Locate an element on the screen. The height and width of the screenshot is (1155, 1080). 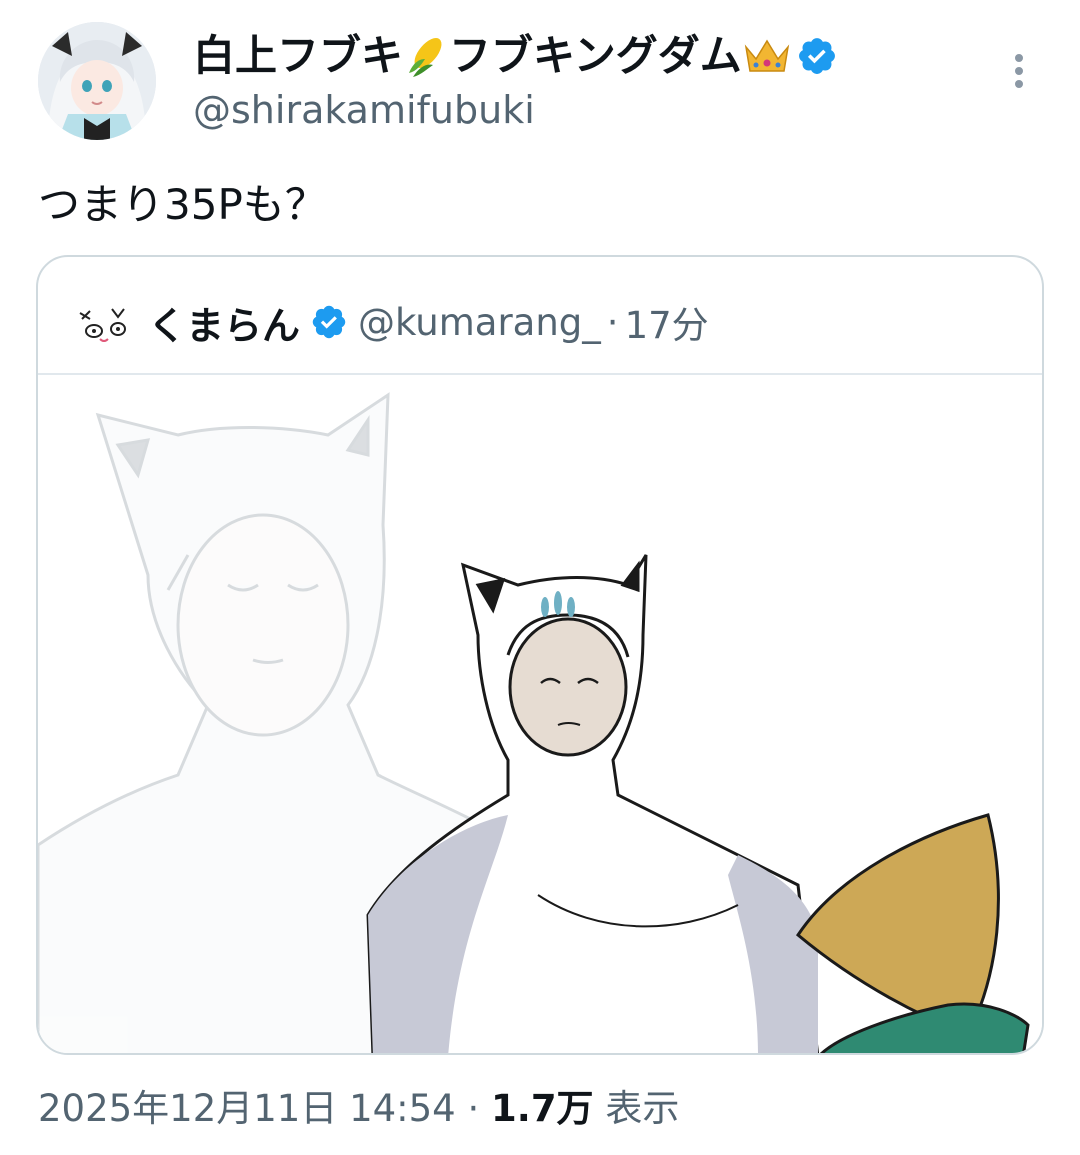
corn-emoji-icon is located at coordinates (426, 56).